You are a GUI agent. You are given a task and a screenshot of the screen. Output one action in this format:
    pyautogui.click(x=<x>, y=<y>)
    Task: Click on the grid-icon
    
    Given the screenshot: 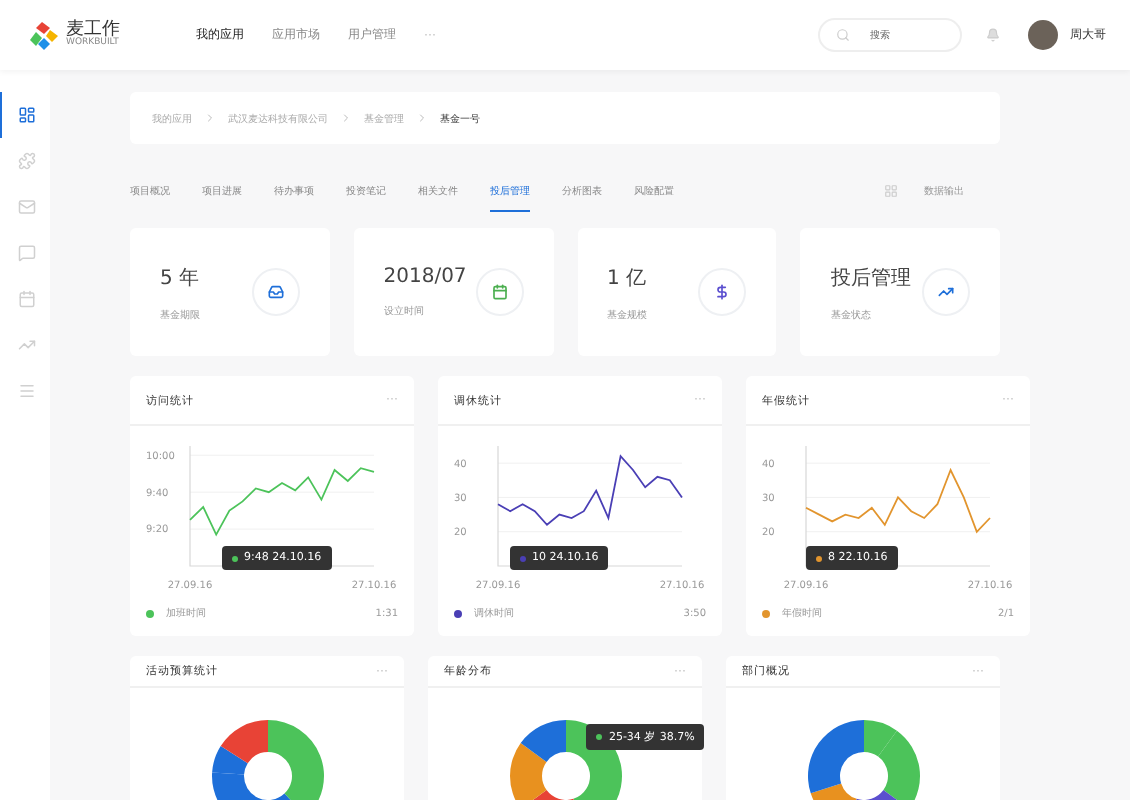 What is the action you would take?
    pyautogui.click(x=891, y=190)
    